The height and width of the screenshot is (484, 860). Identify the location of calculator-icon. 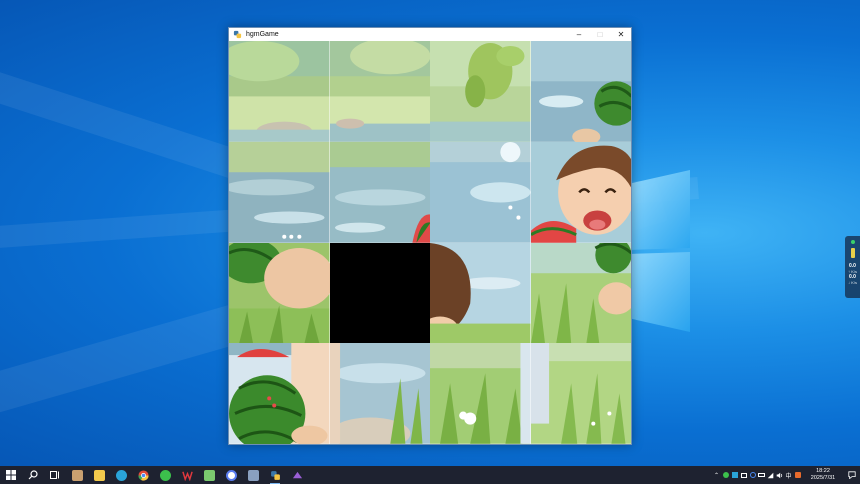
(253, 475).